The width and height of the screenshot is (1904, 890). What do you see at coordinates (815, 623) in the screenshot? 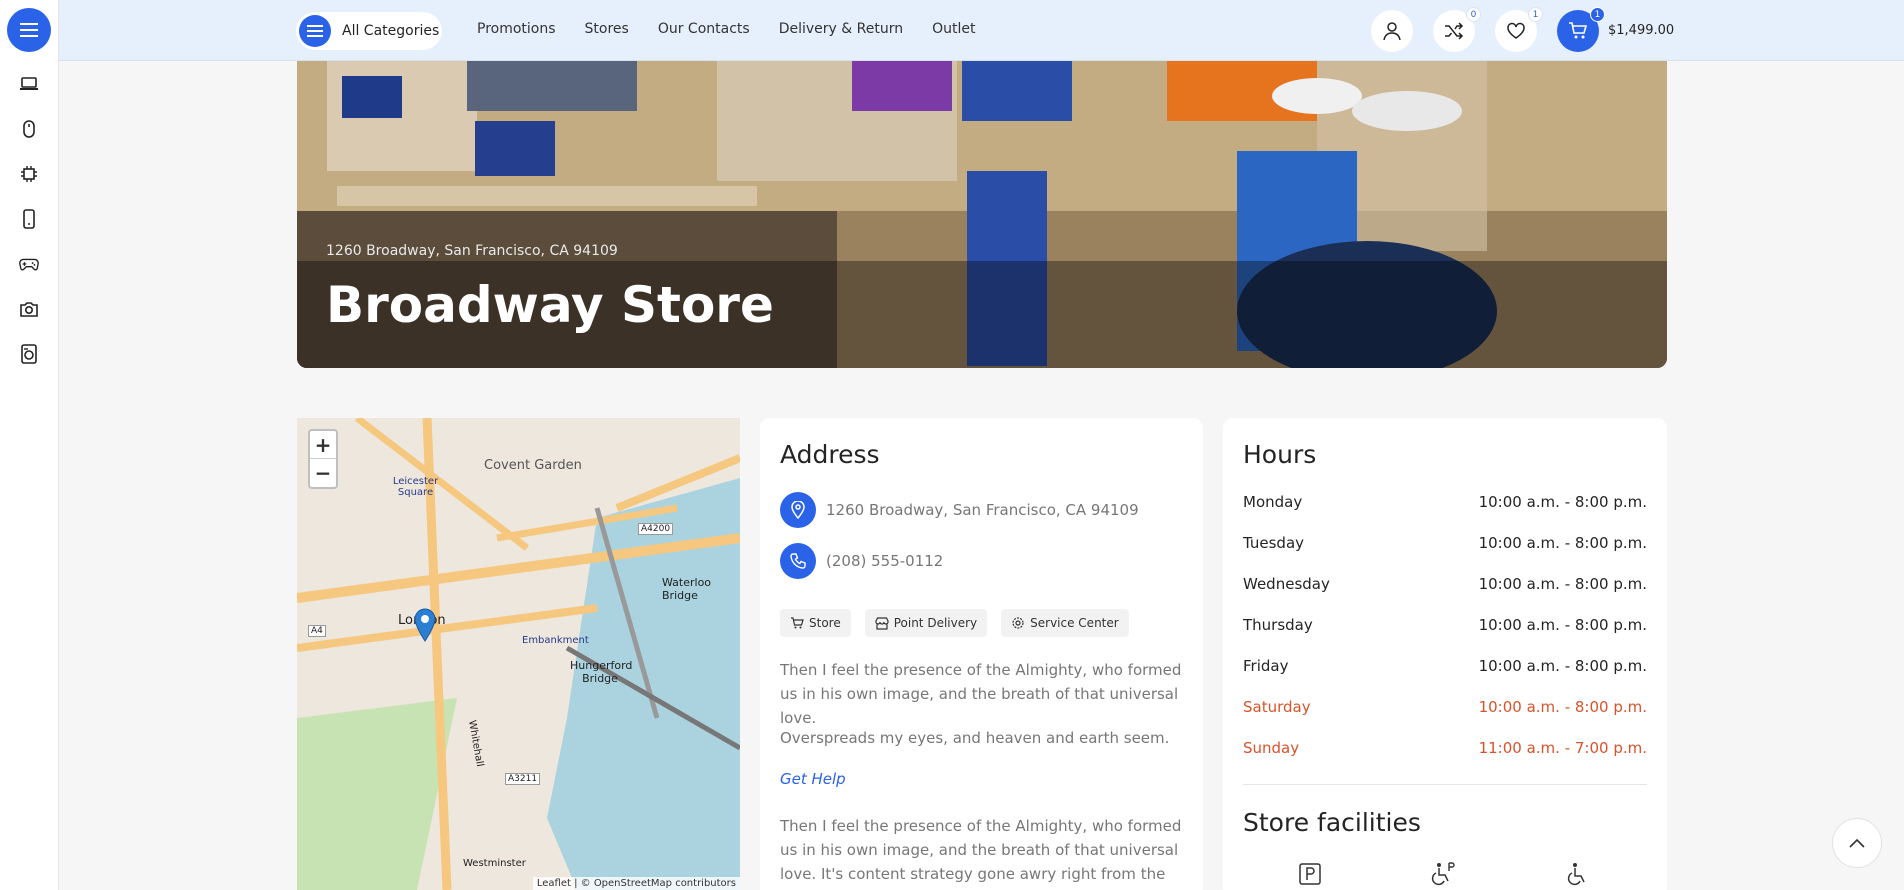
I see `tag-store: Store` at bounding box center [815, 623].